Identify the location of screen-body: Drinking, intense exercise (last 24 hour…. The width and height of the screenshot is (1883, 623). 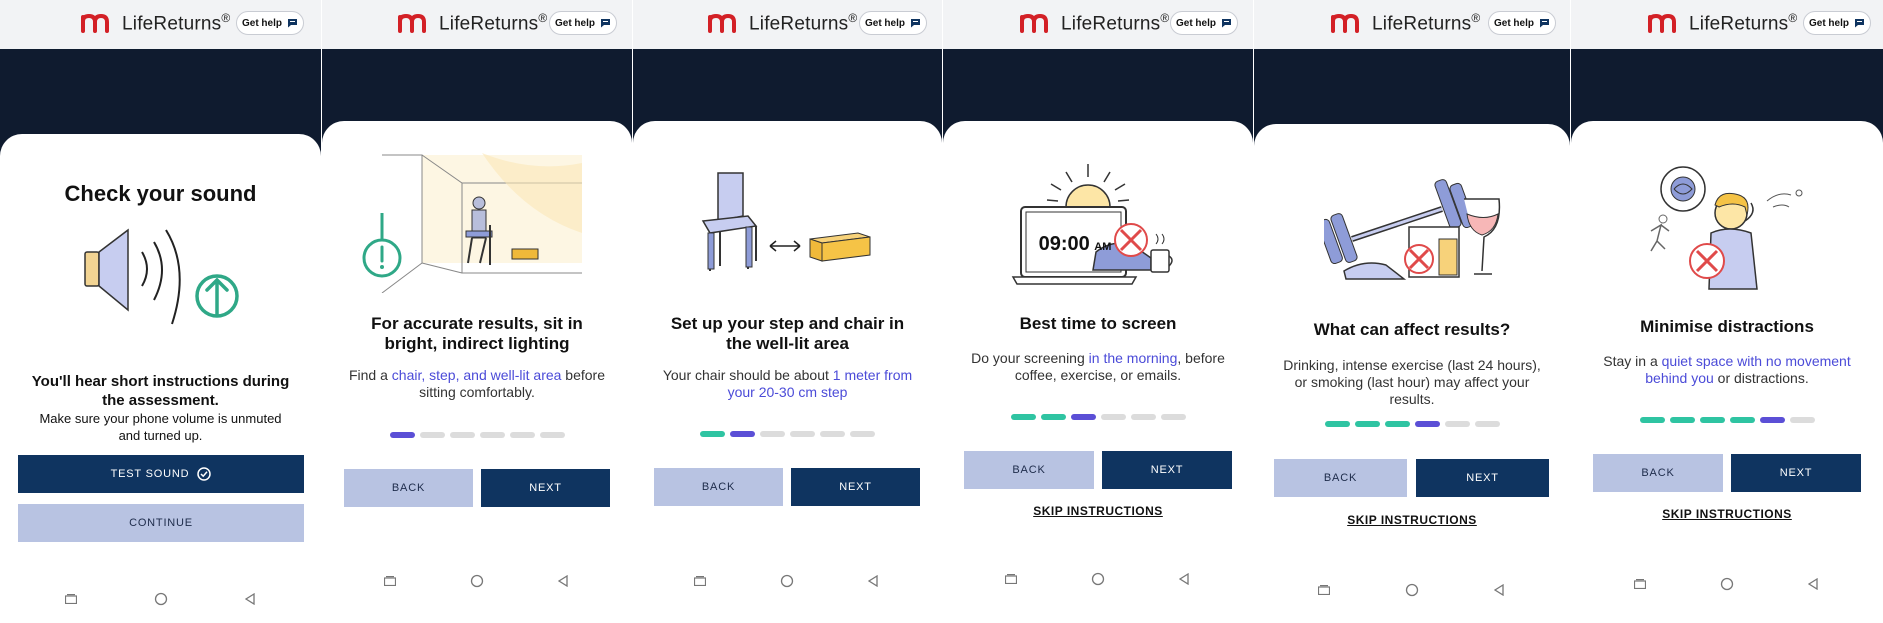
(1412, 382).